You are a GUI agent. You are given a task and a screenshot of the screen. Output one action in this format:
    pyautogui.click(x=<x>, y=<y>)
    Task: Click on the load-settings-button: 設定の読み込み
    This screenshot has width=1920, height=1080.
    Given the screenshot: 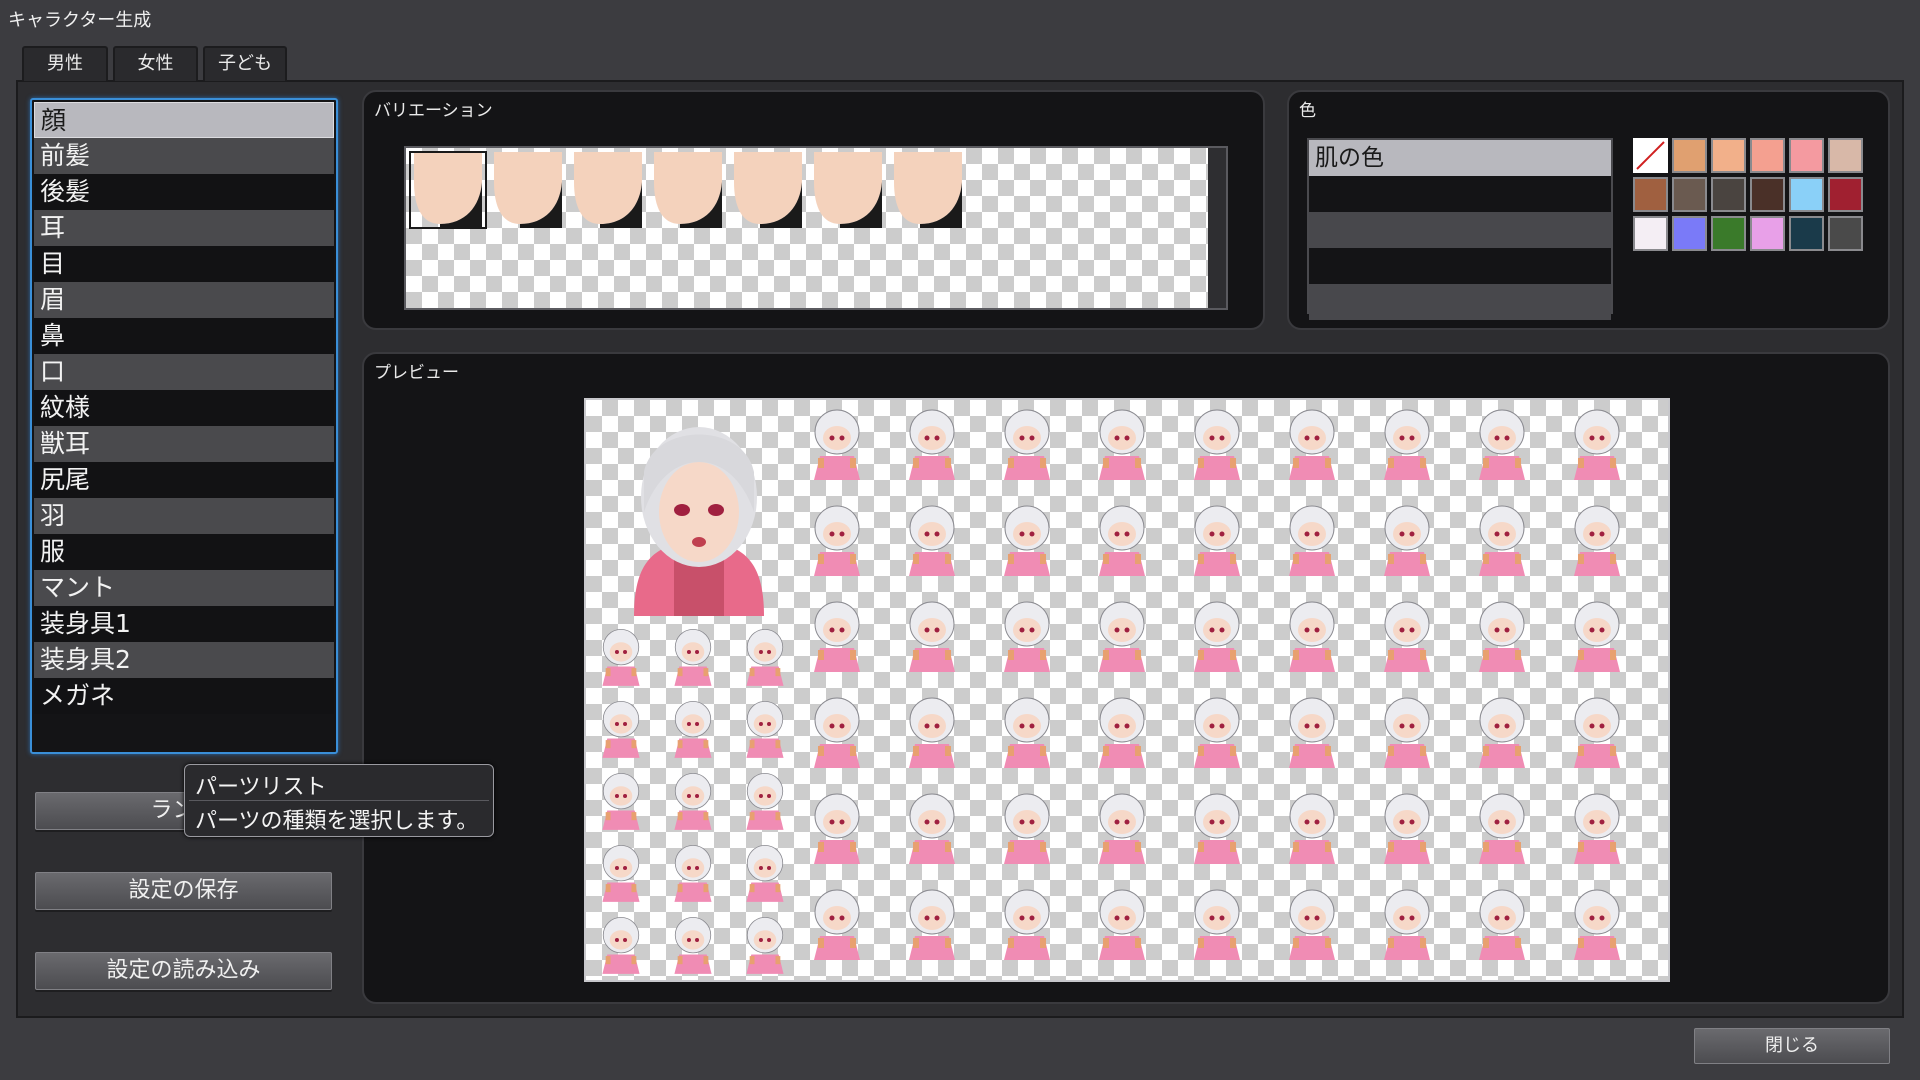 What is the action you would take?
    pyautogui.click(x=183, y=971)
    